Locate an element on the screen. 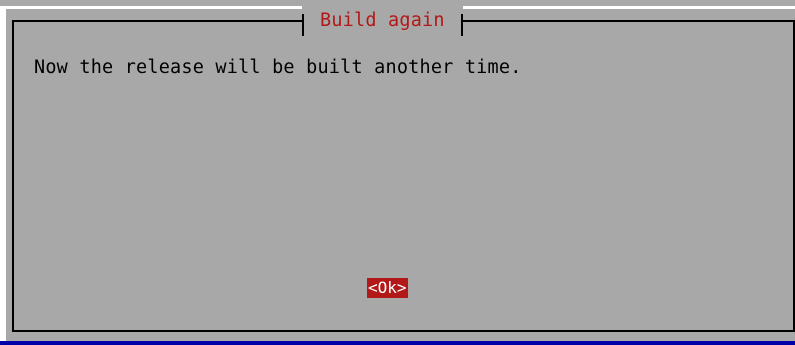 This screenshot has height=345, width=795. dialog-title-area: Build again is located at coordinates (382, 20).